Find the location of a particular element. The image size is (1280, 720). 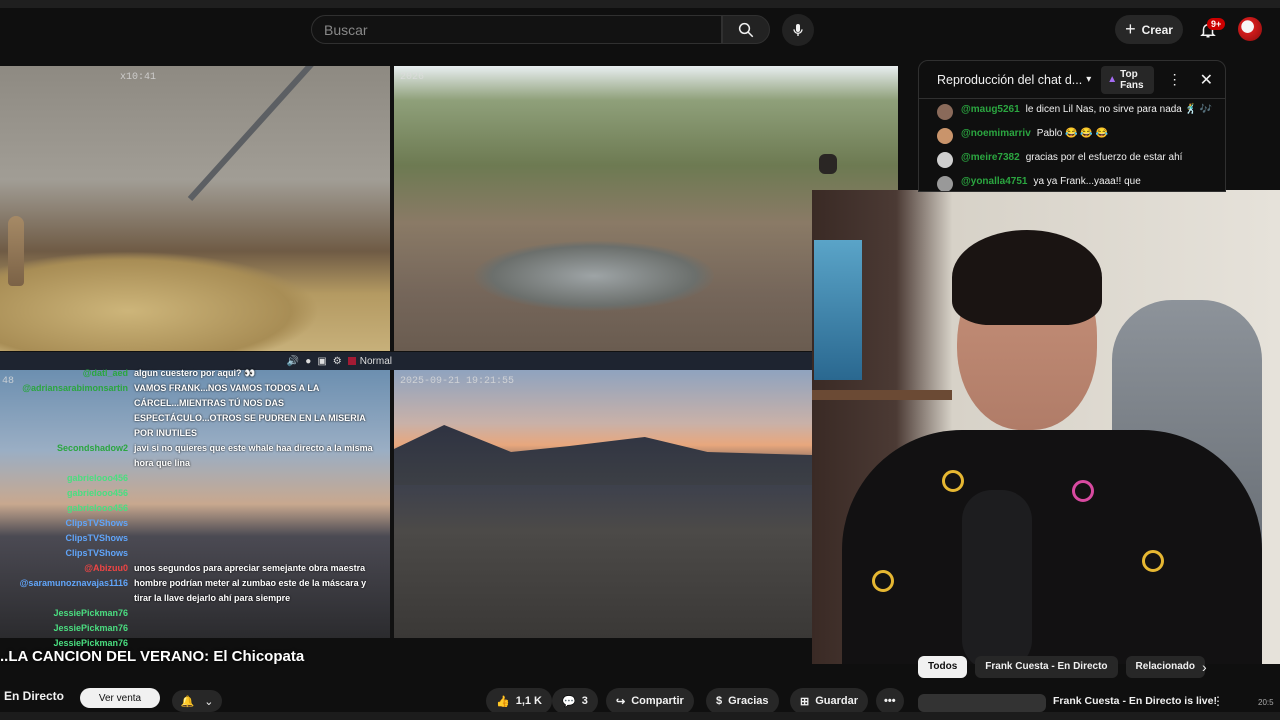

search-button is located at coordinates (746, 29).